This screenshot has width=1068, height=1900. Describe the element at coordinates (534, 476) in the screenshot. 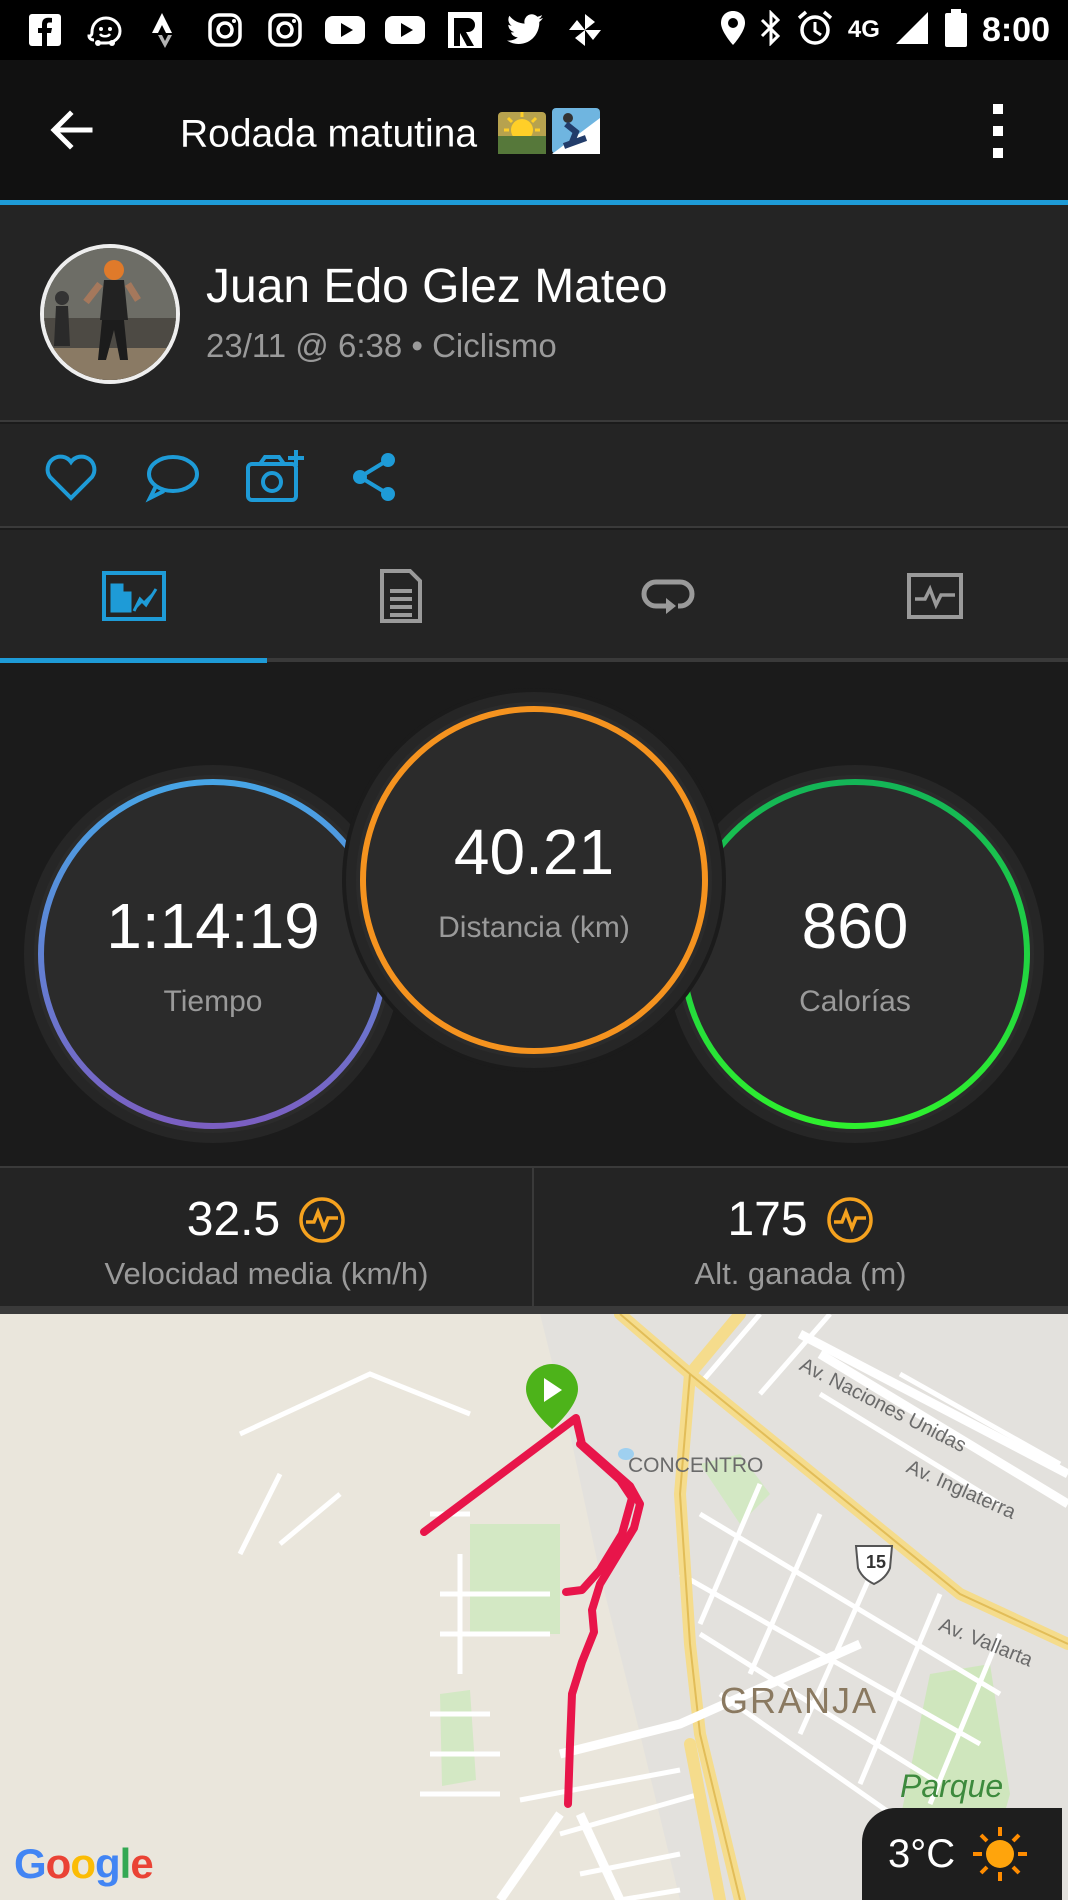

I see `action-bar` at that location.